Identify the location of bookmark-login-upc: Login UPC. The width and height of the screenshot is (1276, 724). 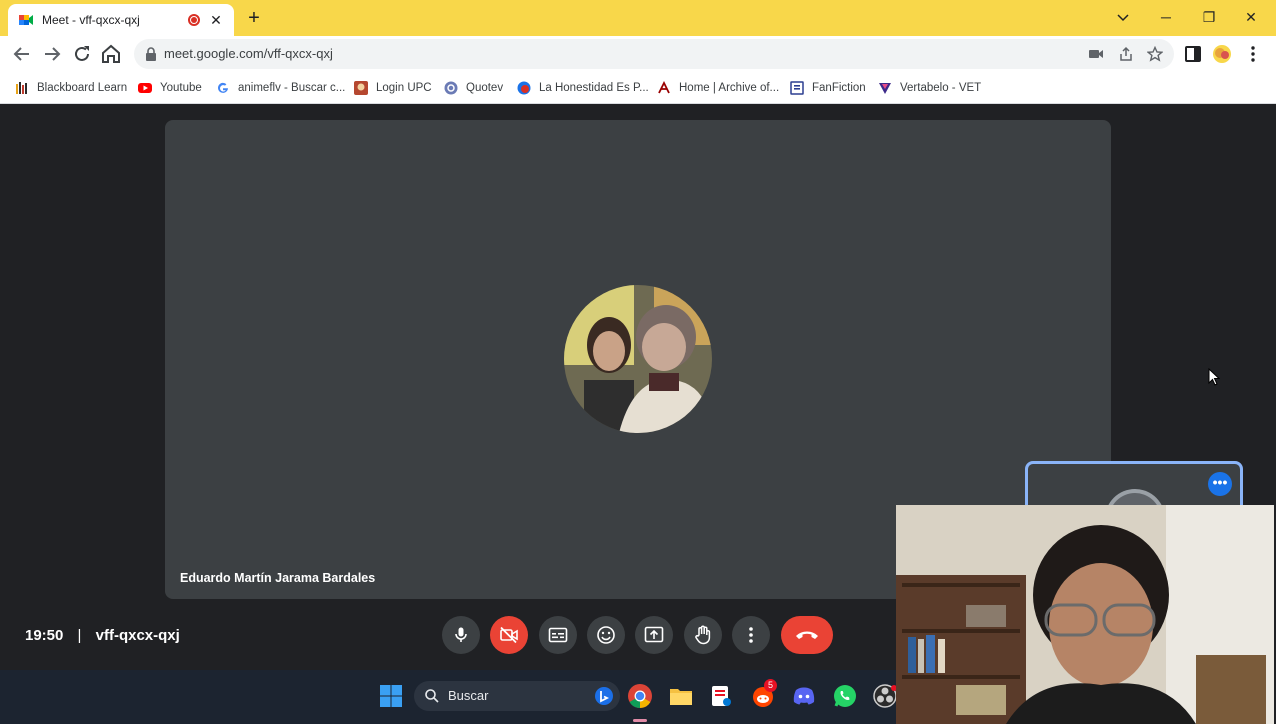
(393, 88).